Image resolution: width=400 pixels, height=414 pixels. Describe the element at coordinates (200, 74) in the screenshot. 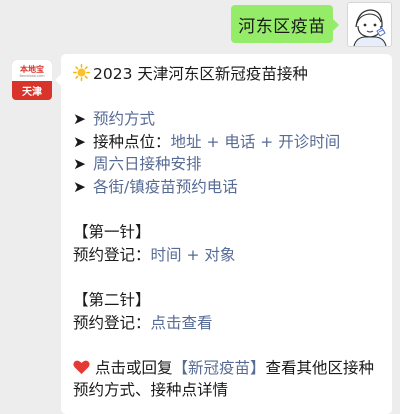

I see `message-title: 2023 天津河东区新冠疫苗接种` at that location.